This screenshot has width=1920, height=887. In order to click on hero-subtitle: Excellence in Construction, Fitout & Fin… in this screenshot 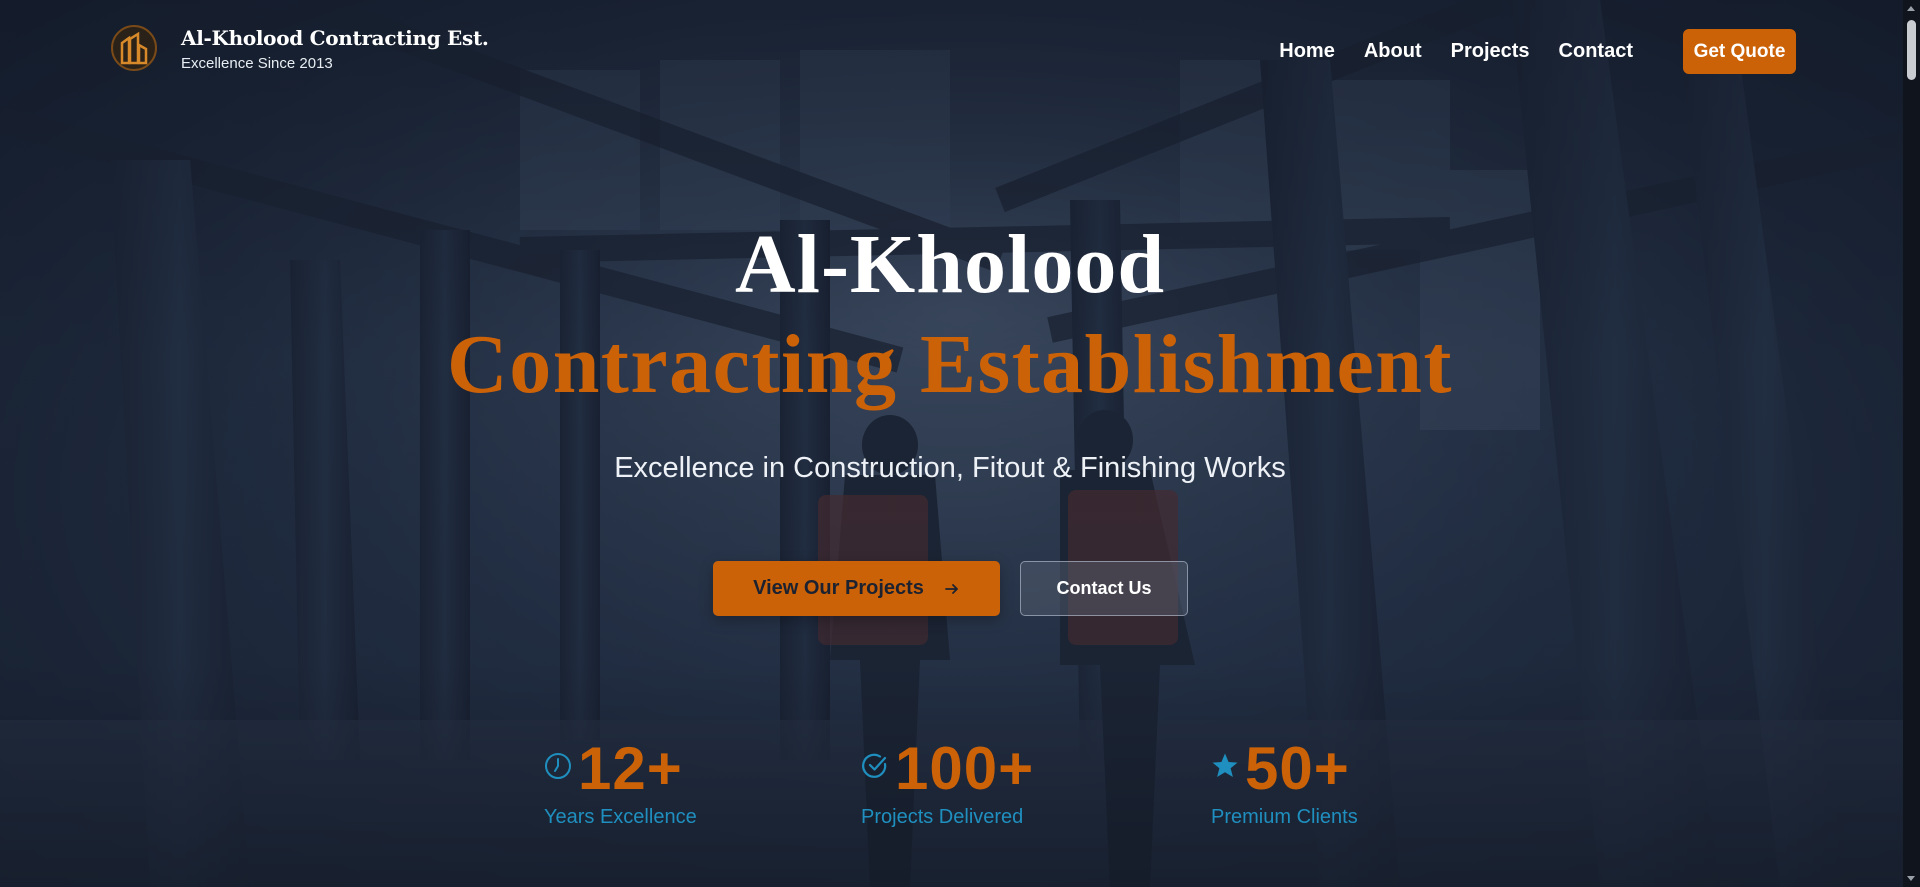, I will do `click(950, 468)`.